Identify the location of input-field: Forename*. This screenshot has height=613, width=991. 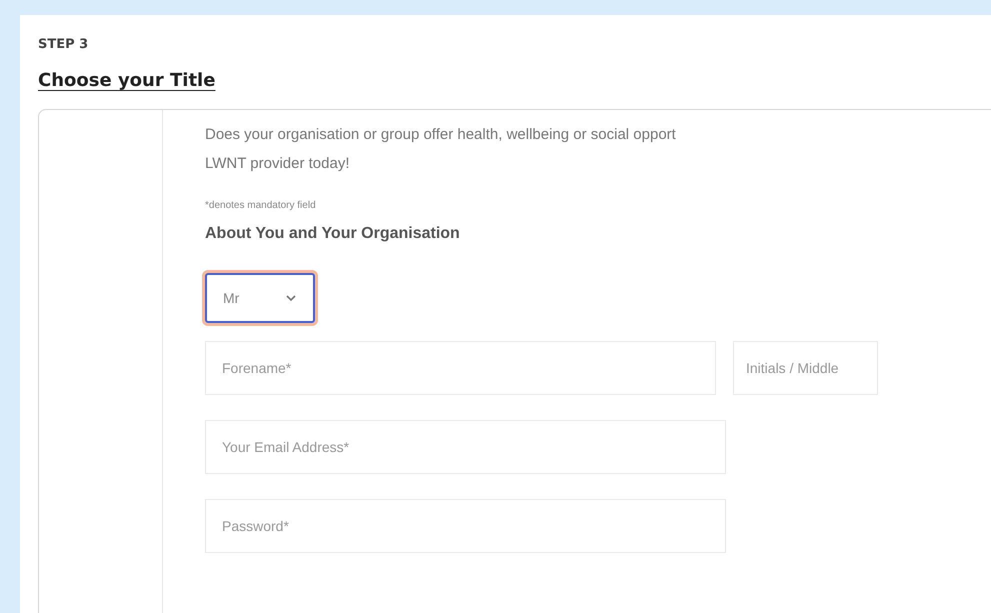
(460, 368).